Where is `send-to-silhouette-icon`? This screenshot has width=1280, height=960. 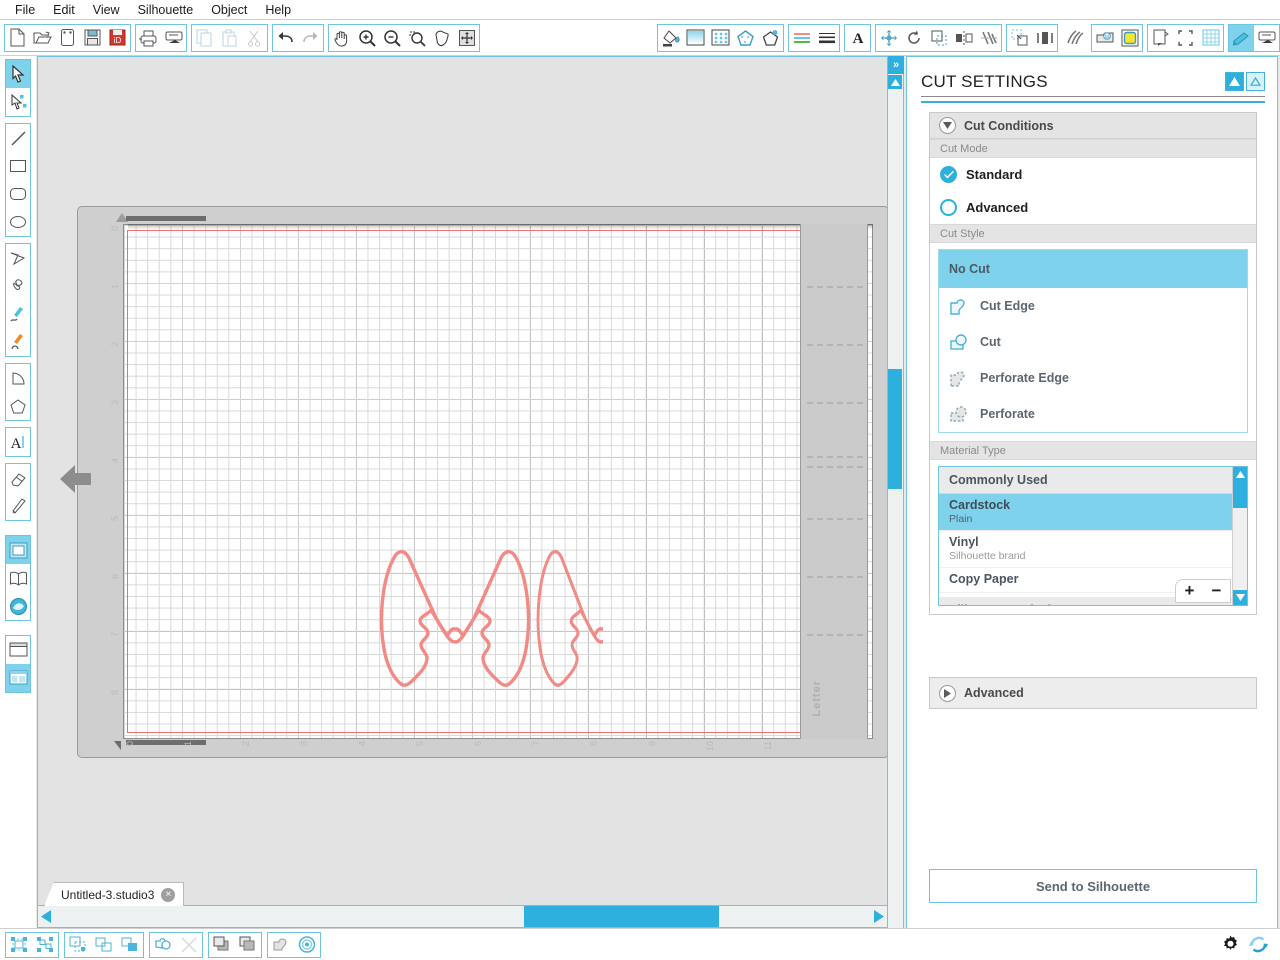 send-to-silhouette-icon is located at coordinates (173, 38).